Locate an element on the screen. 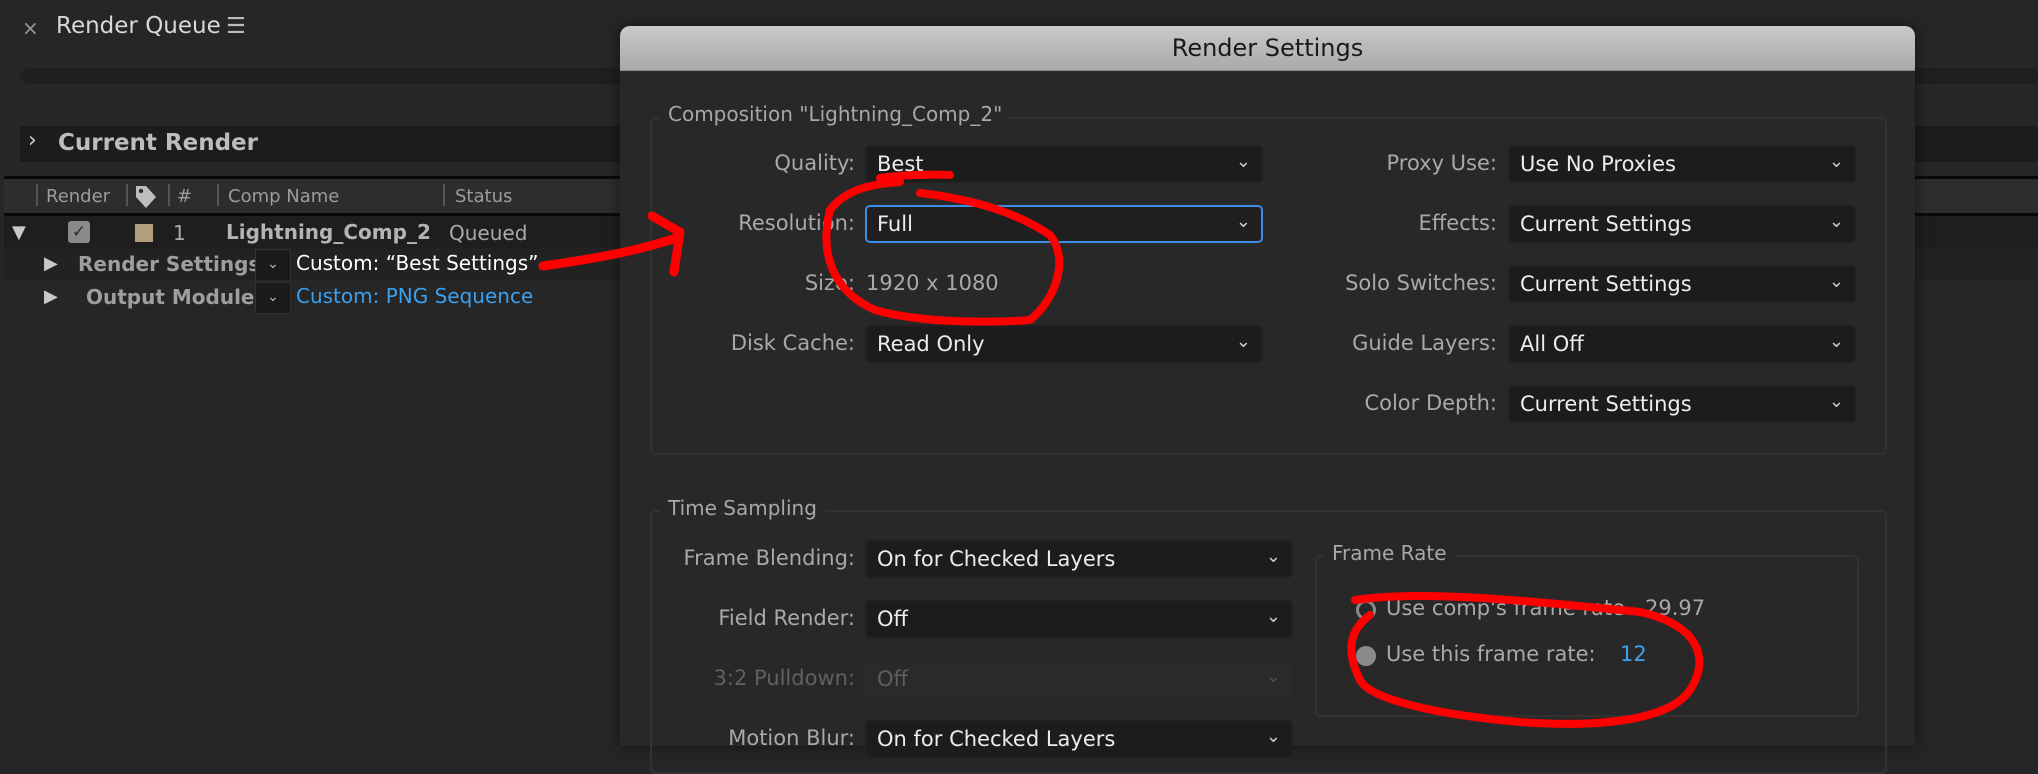 This screenshot has width=2038, height=774. render-checkbox: ✓ is located at coordinates (79, 232).